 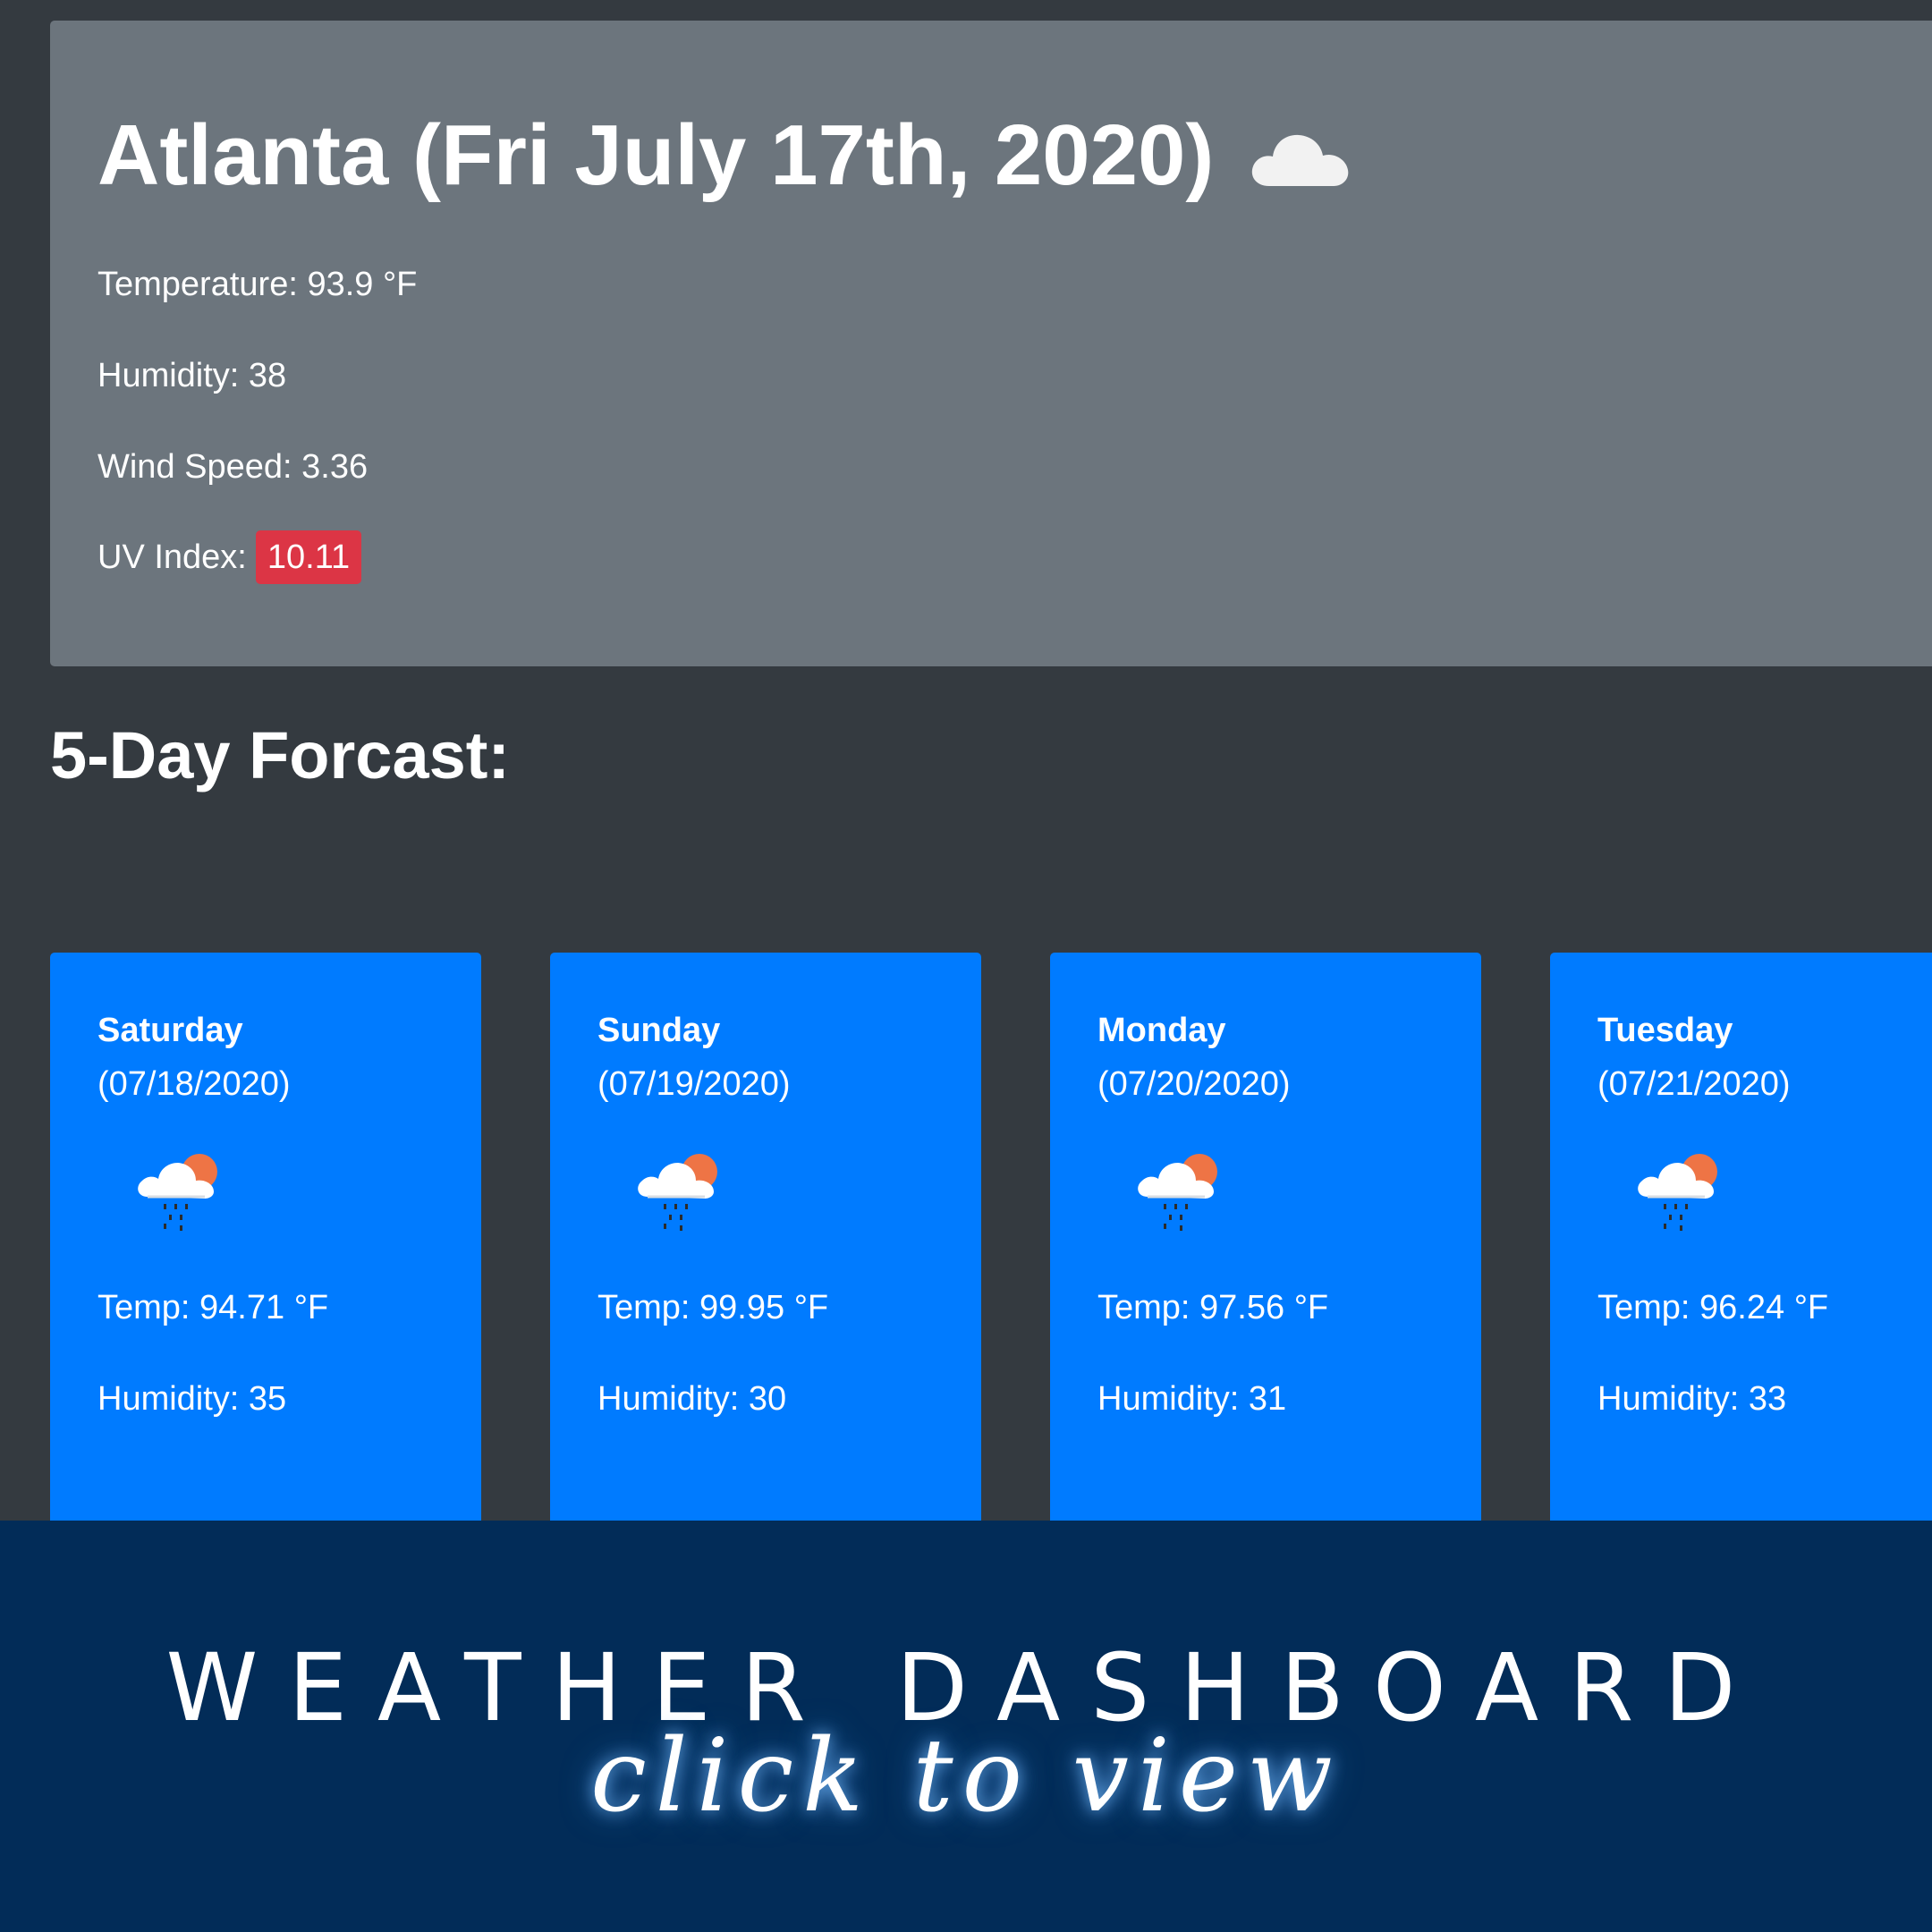 I want to click on forecast-date: (07/20/2020), so click(x=1194, y=1084).